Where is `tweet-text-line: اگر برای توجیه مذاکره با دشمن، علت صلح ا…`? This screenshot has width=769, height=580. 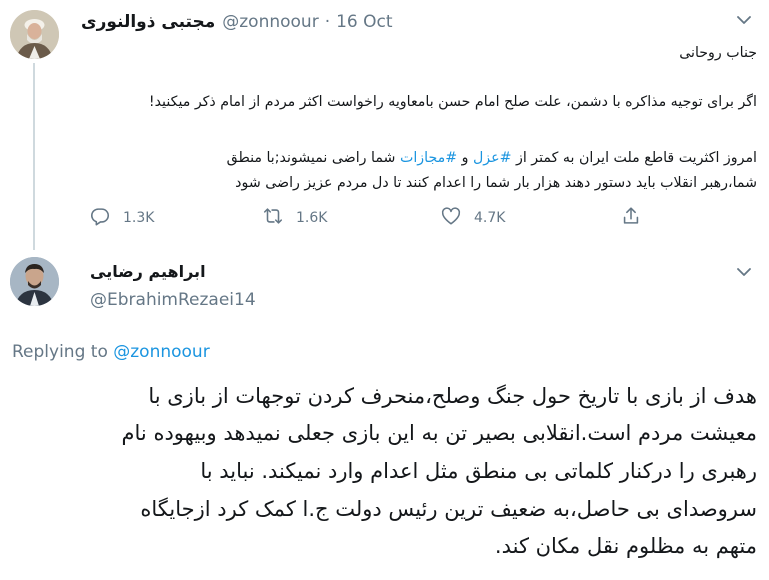
tweet-text-line: اگر برای توجیه مذاکره با دشمن، علت صلح ا… is located at coordinates (452, 102).